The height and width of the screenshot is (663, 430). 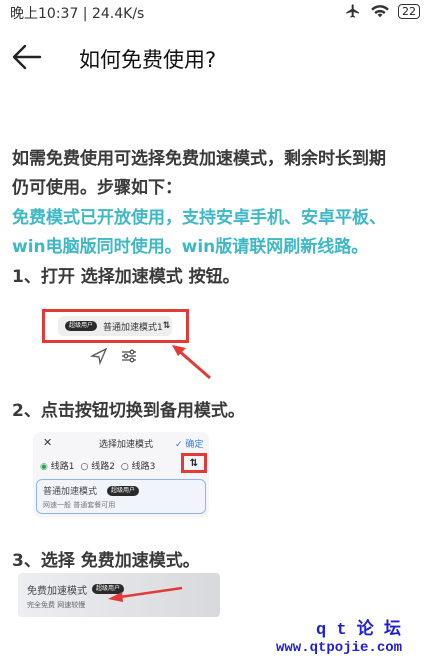 What do you see at coordinates (62, 467) in the screenshot?
I see `line-option-1-label: 线路1` at bounding box center [62, 467].